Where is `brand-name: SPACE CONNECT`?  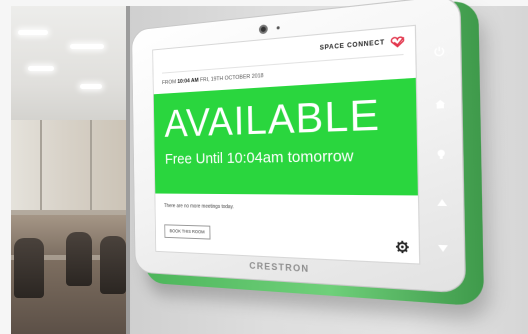 brand-name: SPACE CONNECT is located at coordinates (352, 45).